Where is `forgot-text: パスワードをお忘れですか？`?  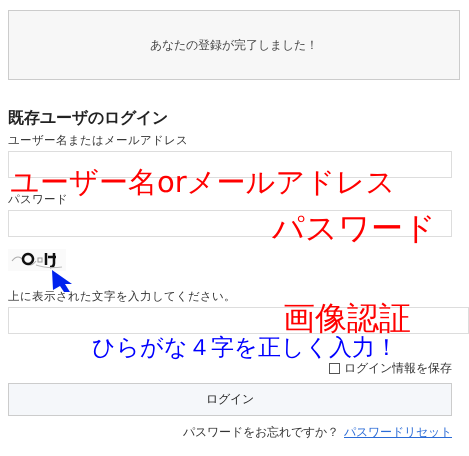
forgot-text: パスワードをお忘れですか？ is located at coordinates (261, 432).